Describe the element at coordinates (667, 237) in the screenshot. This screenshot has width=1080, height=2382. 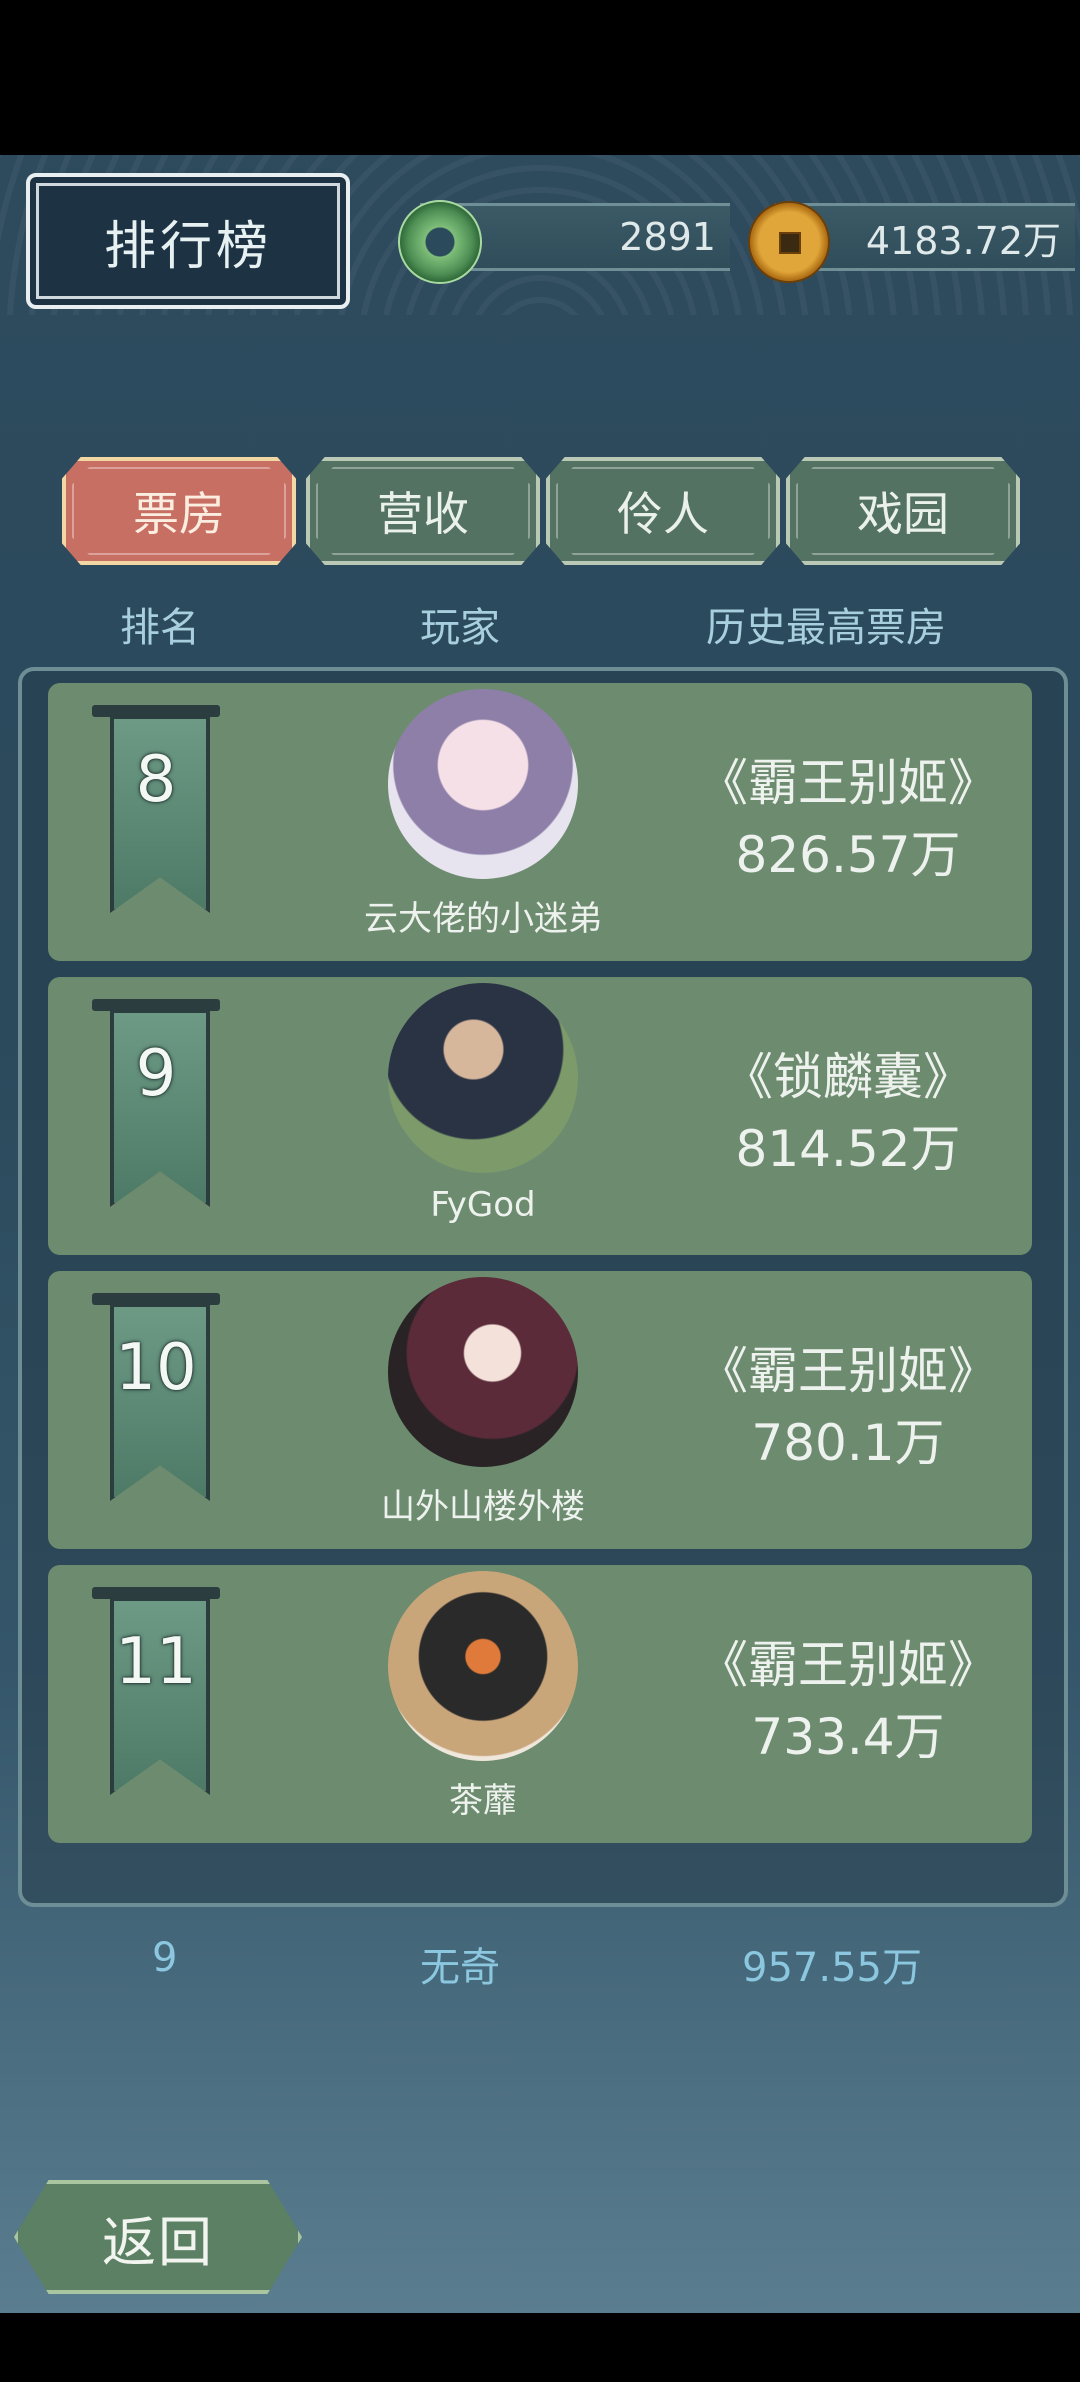
I see `jade-value: 2891` at that location.